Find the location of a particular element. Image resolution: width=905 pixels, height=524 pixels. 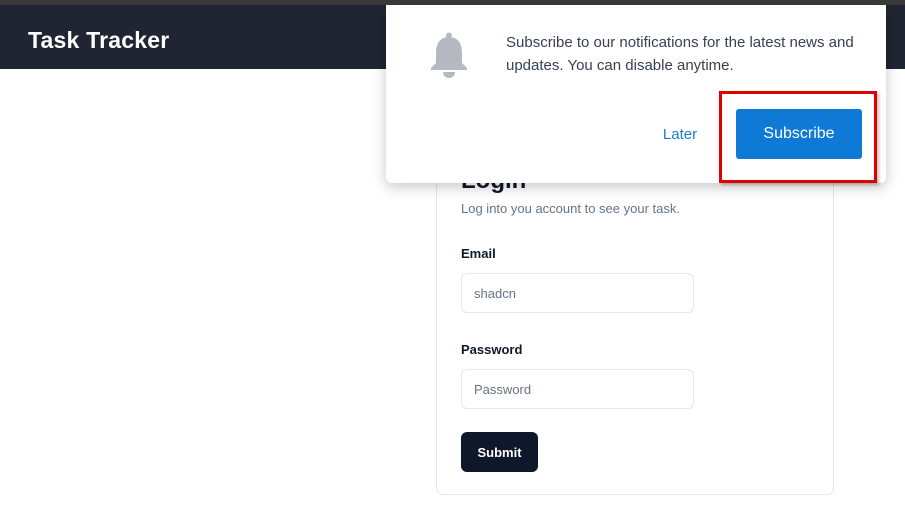

bell-icon is located at coordinates (449, 55).